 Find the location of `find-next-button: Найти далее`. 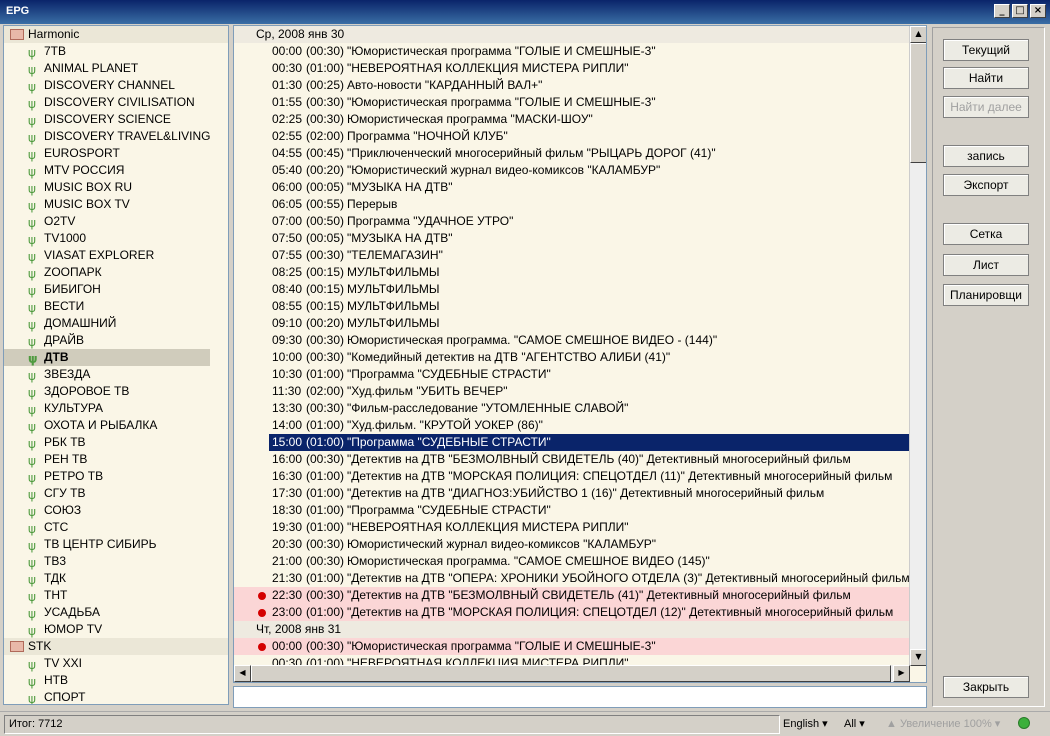

find-next-button: Найти далее is located at coordinates (986, 107).